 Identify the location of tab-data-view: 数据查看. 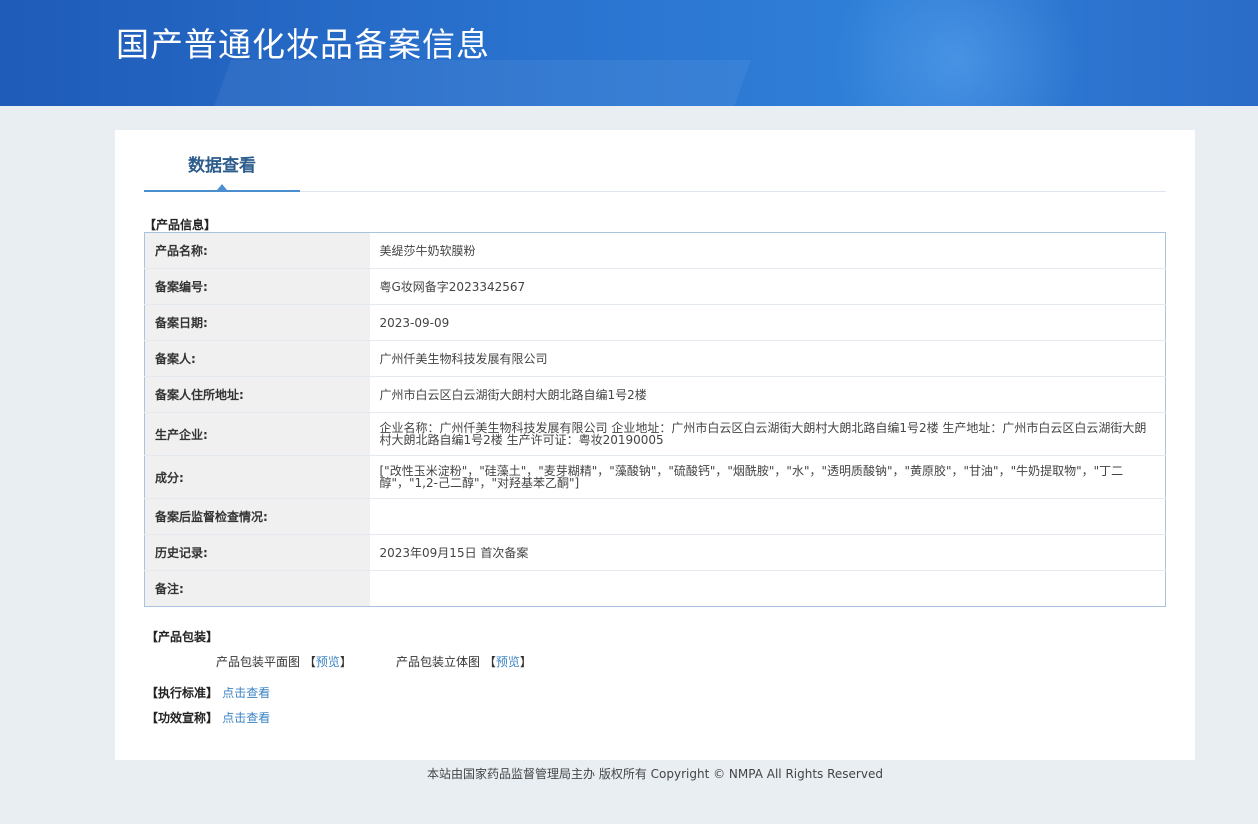
(222, 171).